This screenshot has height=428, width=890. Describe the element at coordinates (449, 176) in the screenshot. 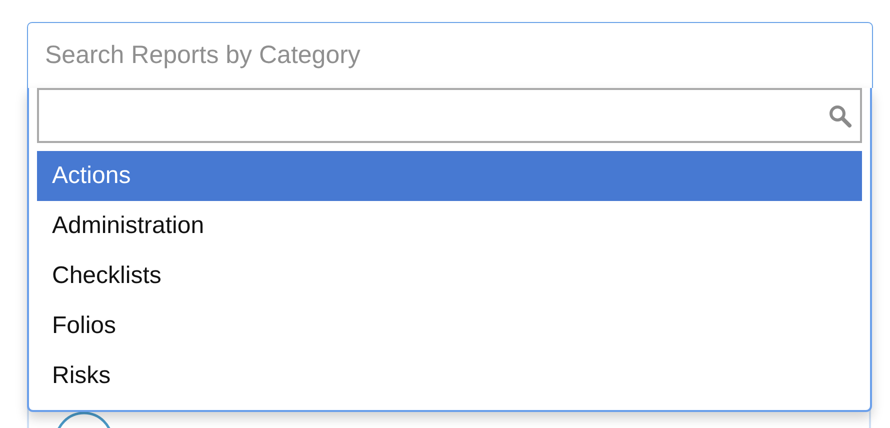

I see `dropdown-option: Actions` at that location.